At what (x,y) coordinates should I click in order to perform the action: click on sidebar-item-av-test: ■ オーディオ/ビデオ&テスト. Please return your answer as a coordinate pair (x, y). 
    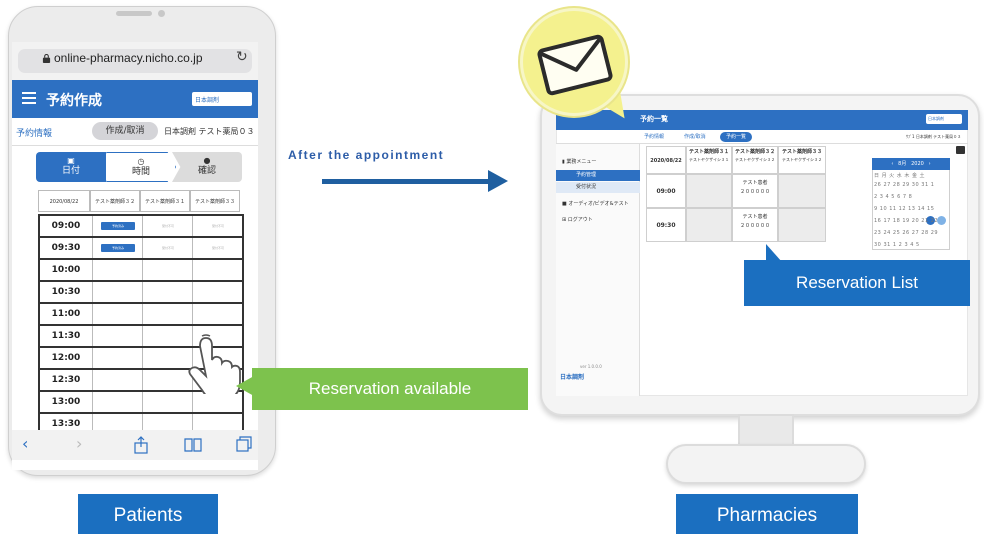
    Looking at the image, I should click on (595, 203).